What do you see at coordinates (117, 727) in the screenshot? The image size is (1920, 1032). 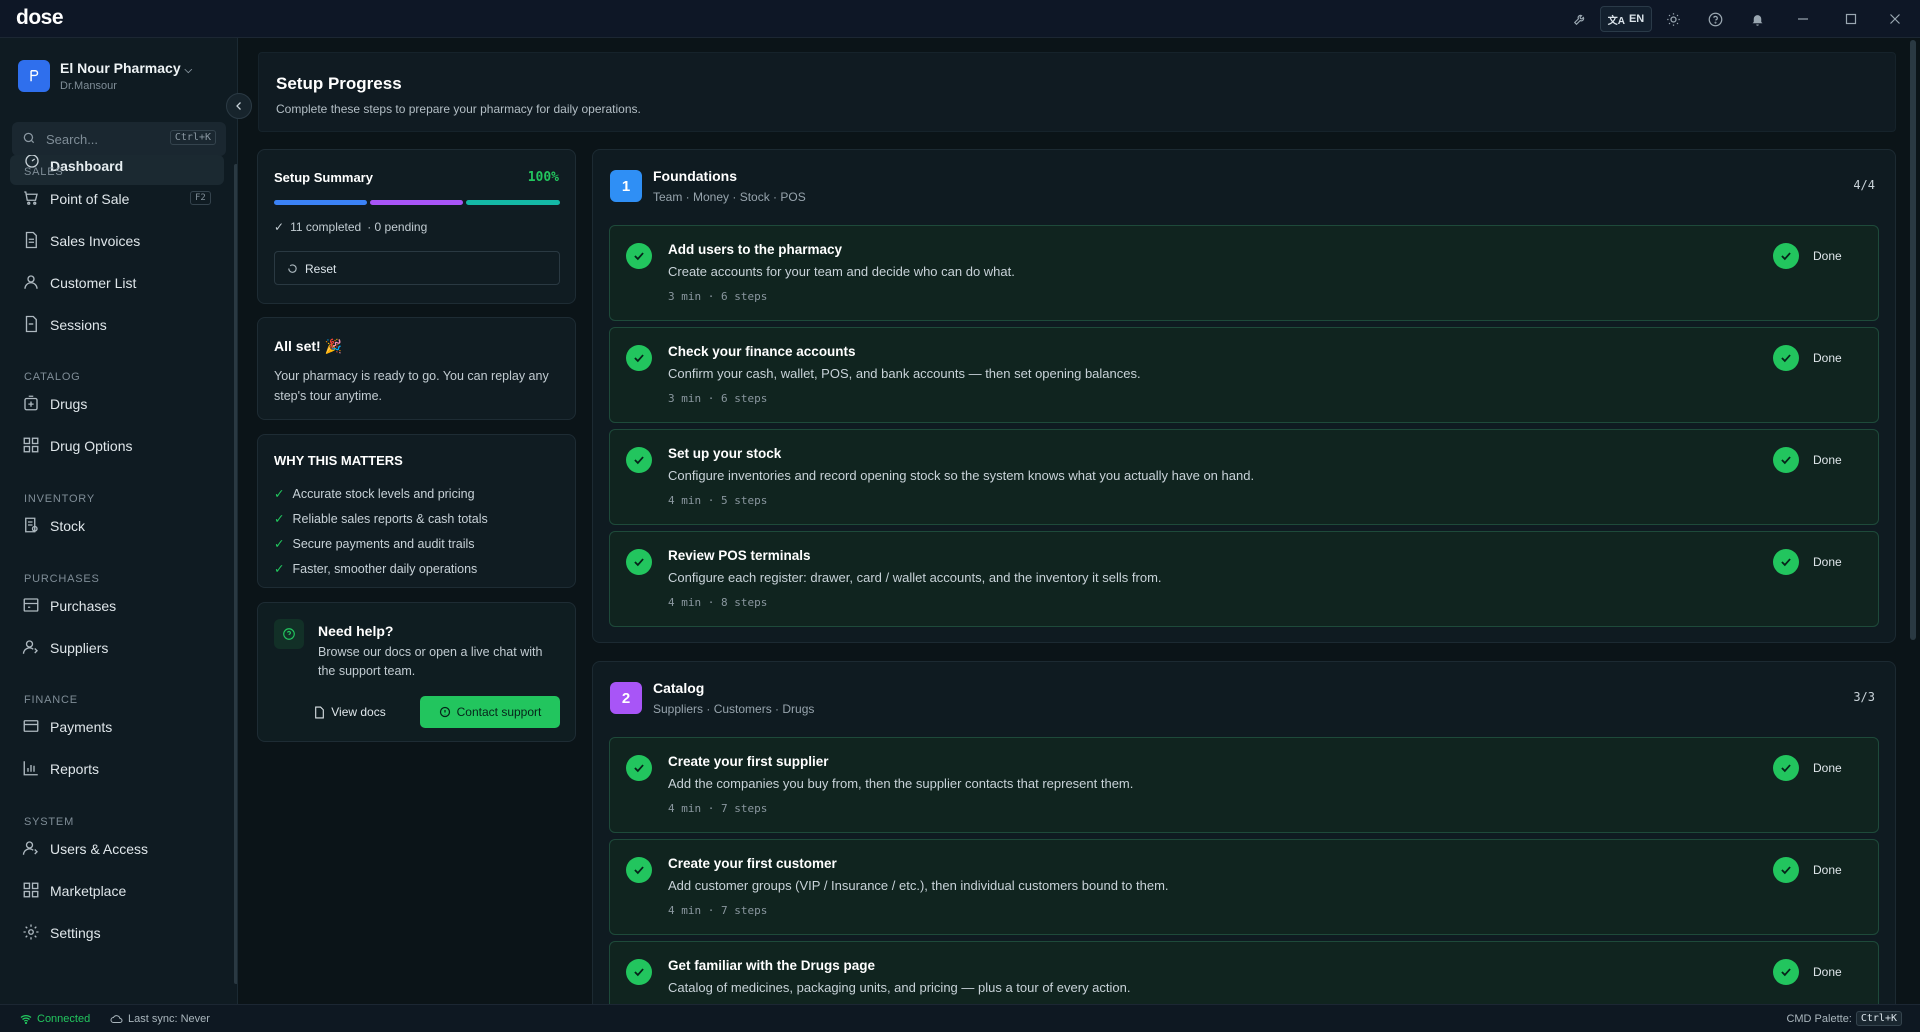 I see `sidebar-item-payments: Payments` at bounding box center [117, 727].